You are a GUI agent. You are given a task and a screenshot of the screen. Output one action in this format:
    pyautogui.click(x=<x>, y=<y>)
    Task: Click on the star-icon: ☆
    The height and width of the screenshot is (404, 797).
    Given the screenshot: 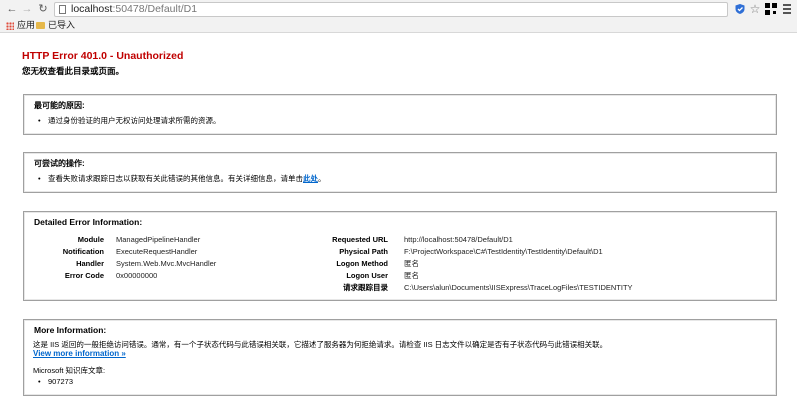 What is the action you would take?
    pyautogui.click(x=755, y=9)
    